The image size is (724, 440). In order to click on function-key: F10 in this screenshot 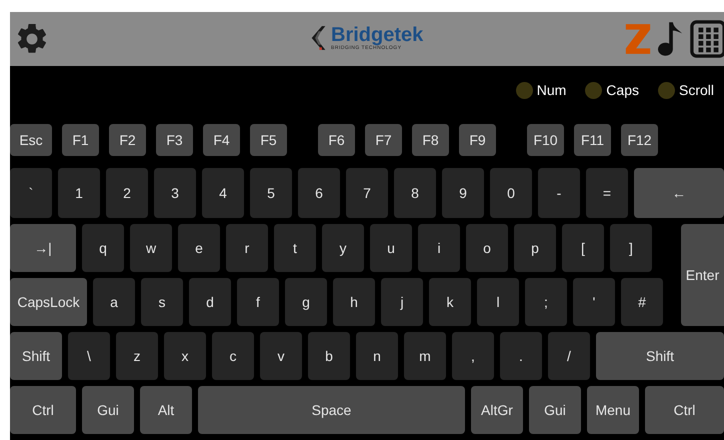, I will do `click(545, 140)`.